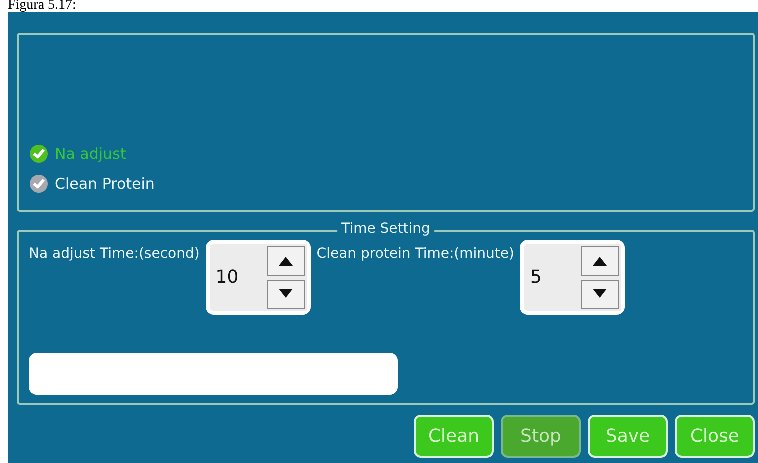 The image size is (758, 463). I want to click on spinner-label: Clean protein Time:(minute), so click(415, 254).